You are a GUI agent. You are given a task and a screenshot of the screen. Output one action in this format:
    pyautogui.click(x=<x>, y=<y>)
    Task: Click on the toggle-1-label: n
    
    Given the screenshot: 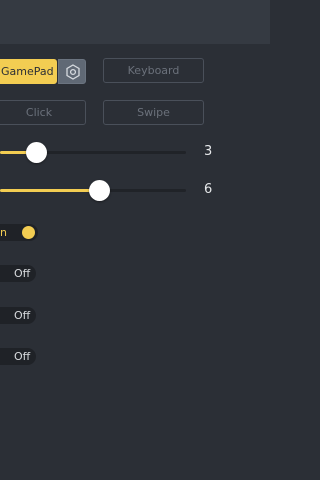 What is the action you would take?
    pyautogui.click(x=3, y=232)
    